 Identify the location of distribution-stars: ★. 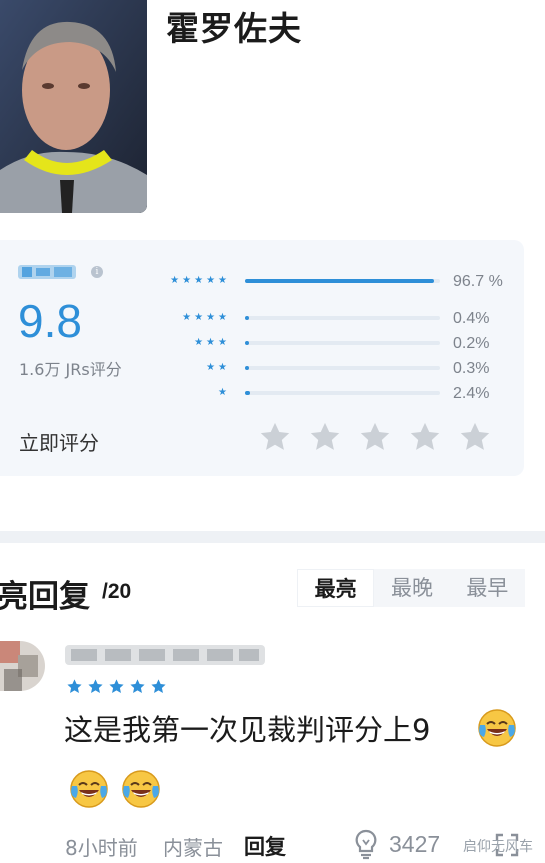
(224, 392).